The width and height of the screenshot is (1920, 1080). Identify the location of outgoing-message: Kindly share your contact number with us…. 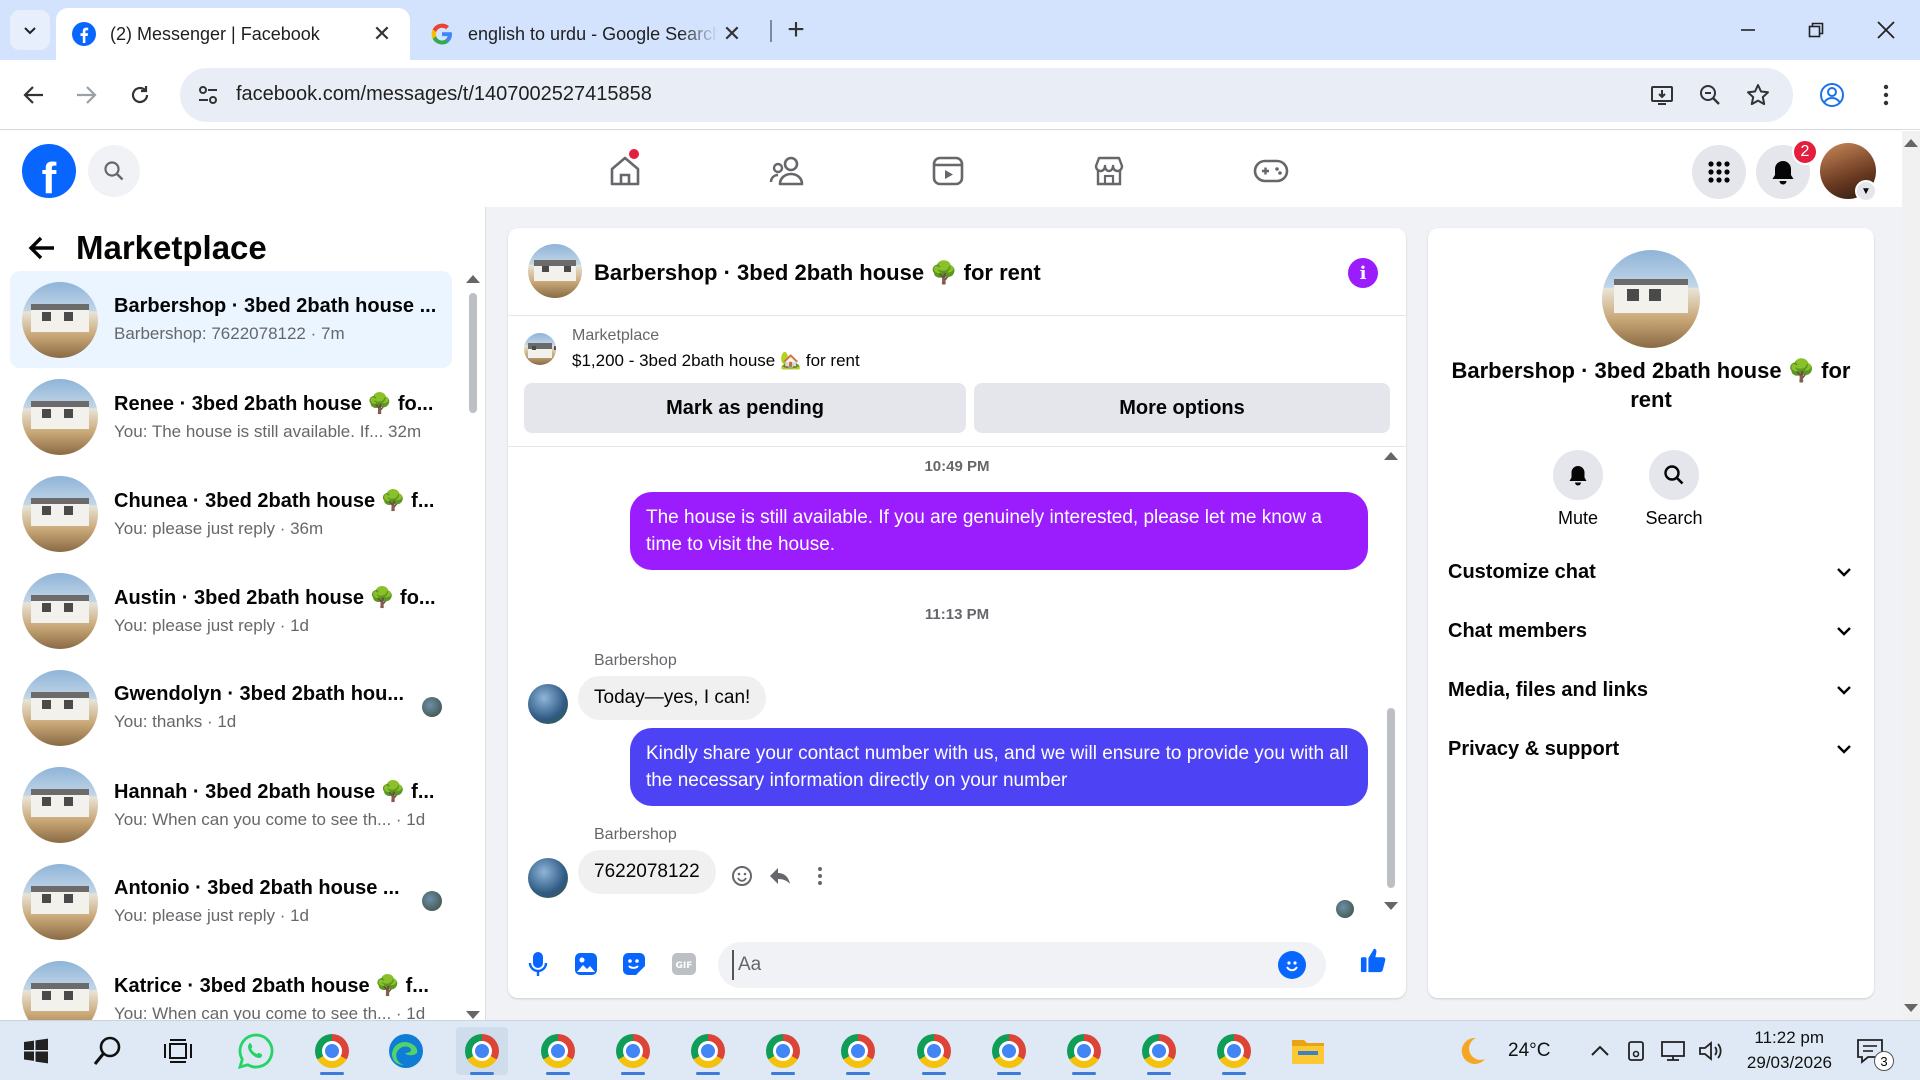
(999, 767).